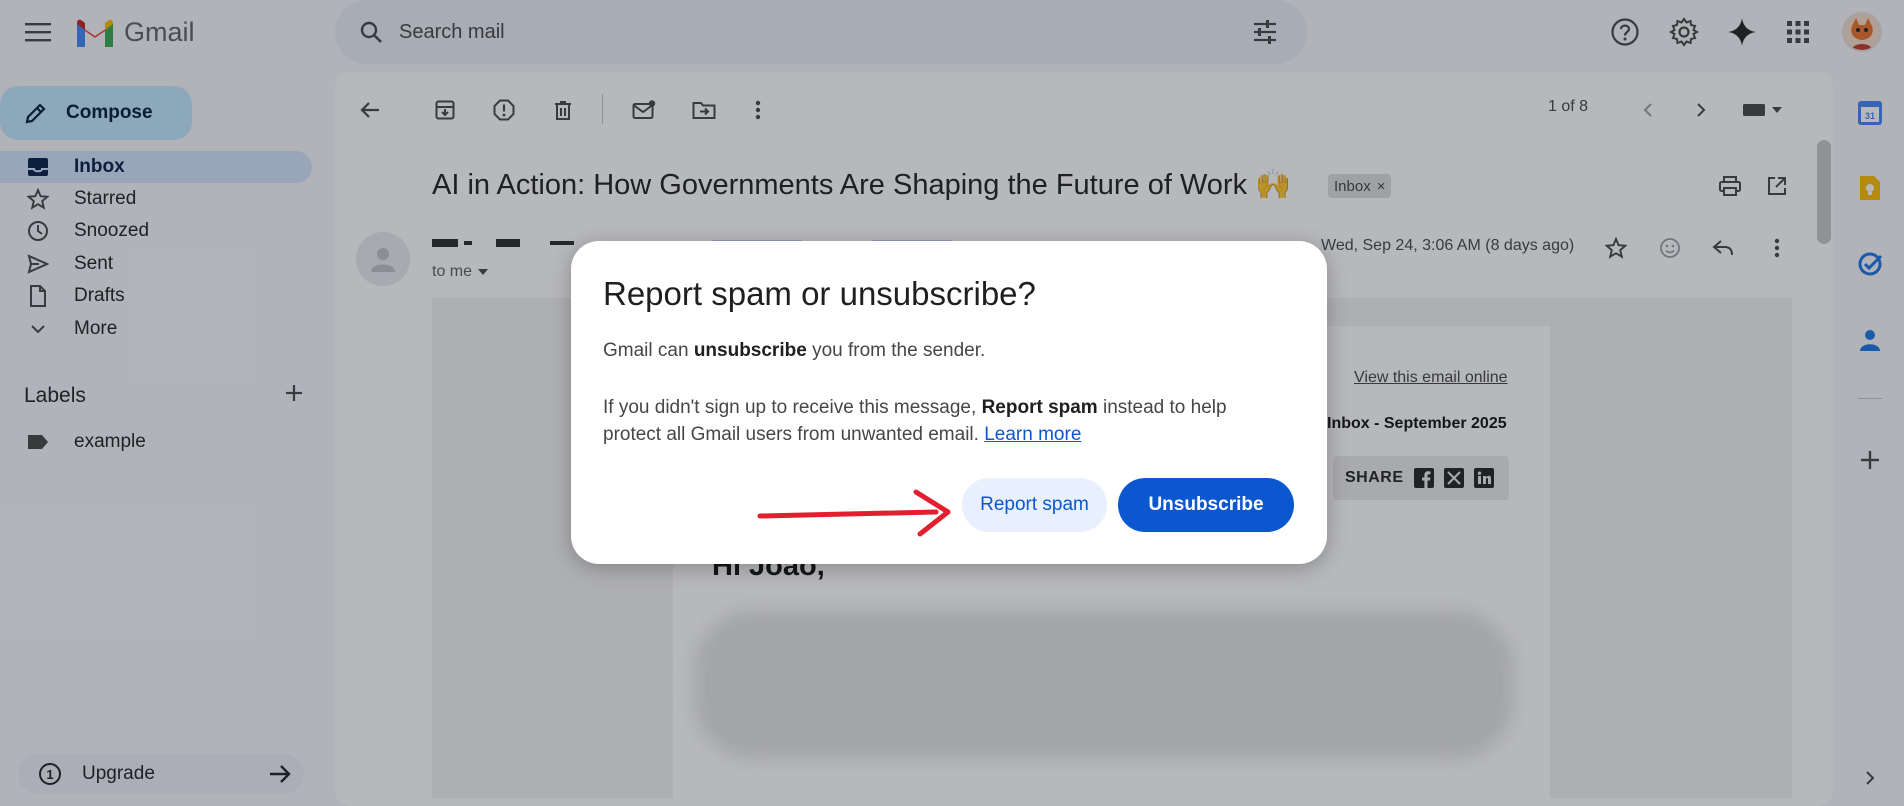  I want to click on dialog-text: Gmail can, so click(648, 350).